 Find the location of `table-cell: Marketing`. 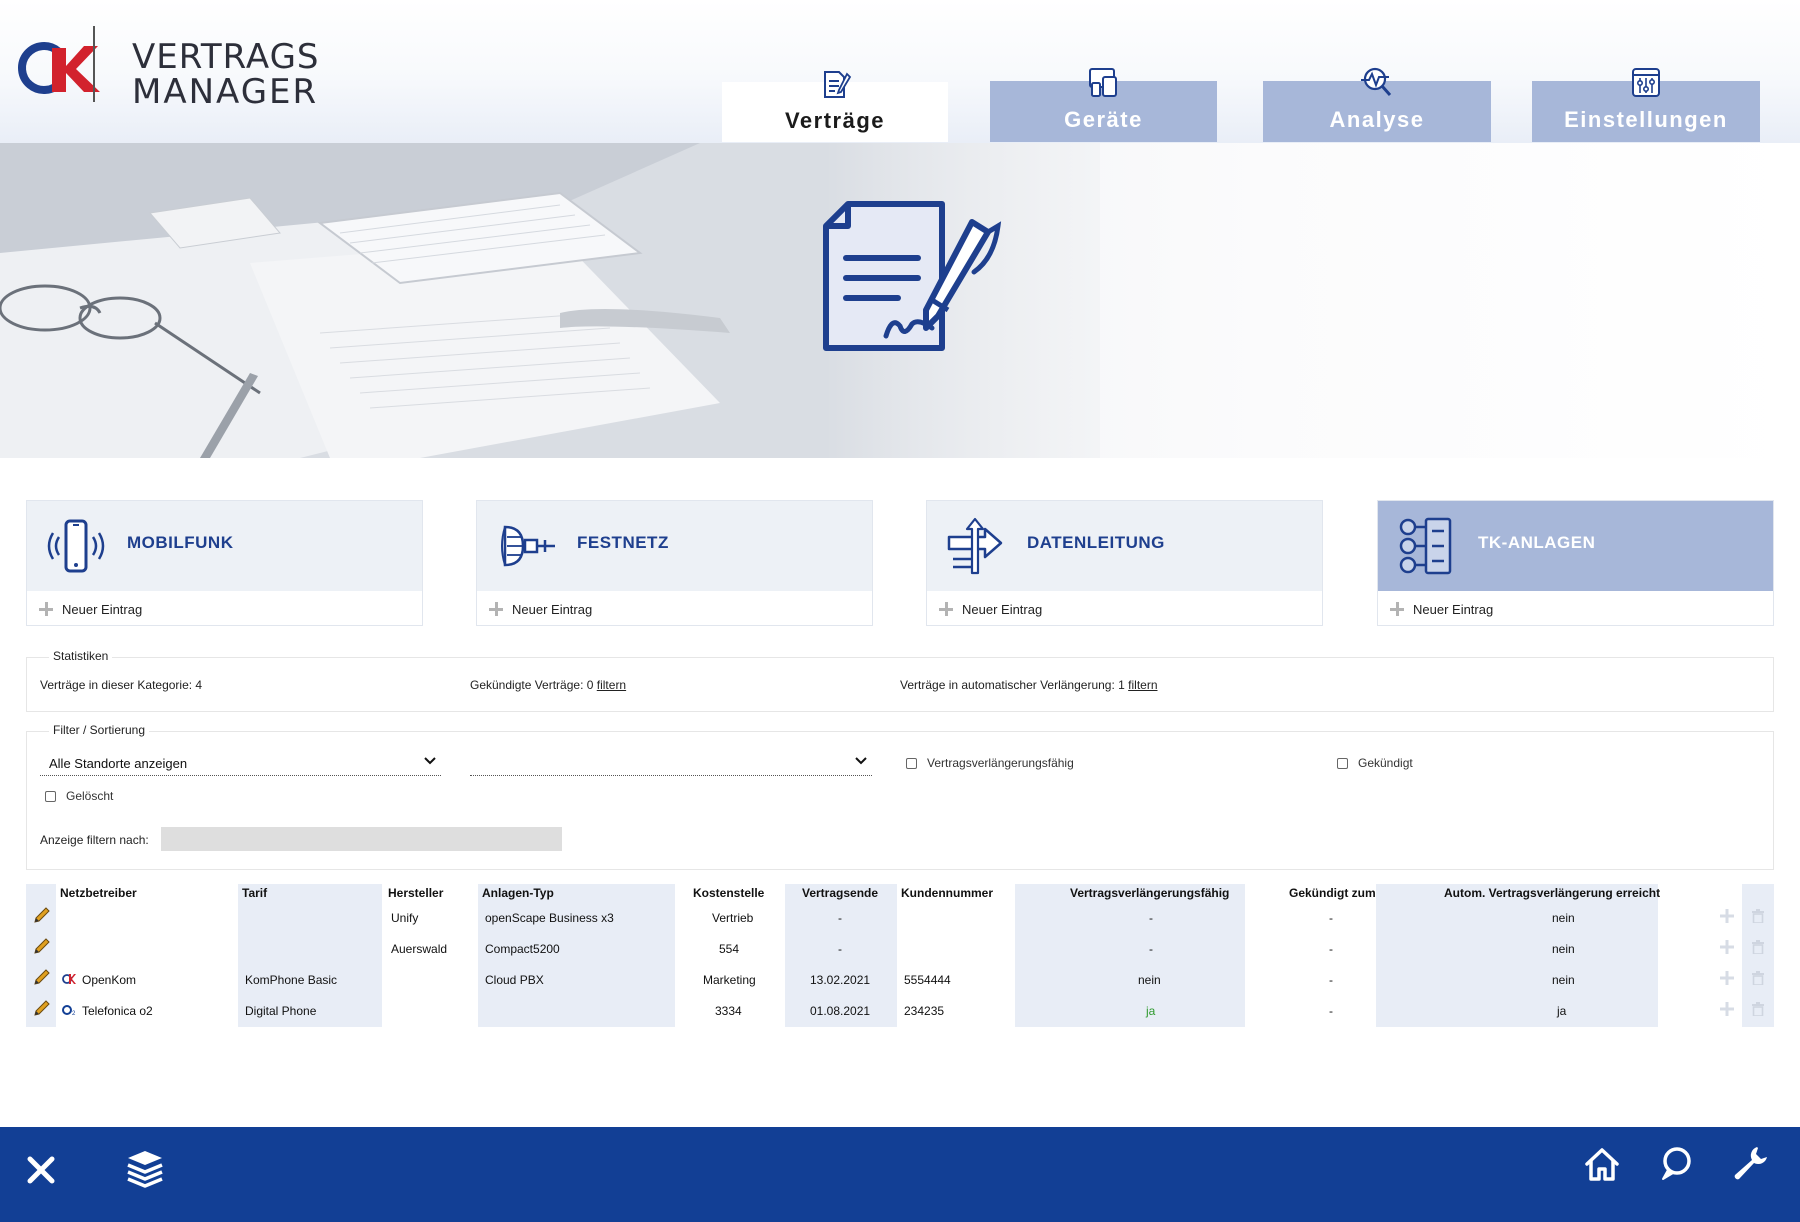

table-cell: Marketing is located at coordinates (729, 980).